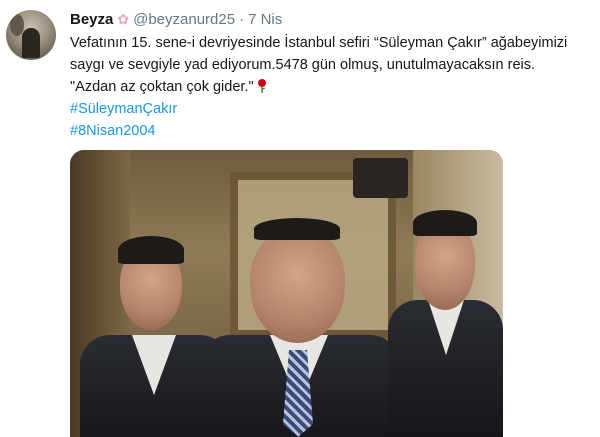 The width and height of the screenshot is (600, 437). I want to click on avatar, so click(31, 35).